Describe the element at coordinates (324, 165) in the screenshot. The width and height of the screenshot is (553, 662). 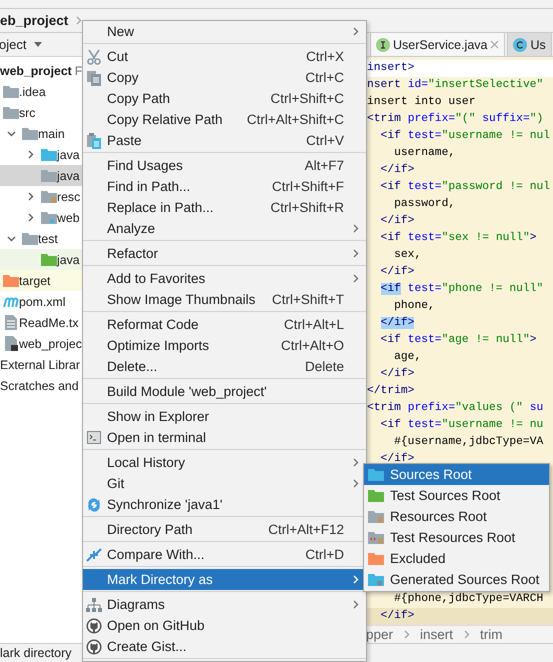
I see `shortcut-text: Alt+F7` at that location.